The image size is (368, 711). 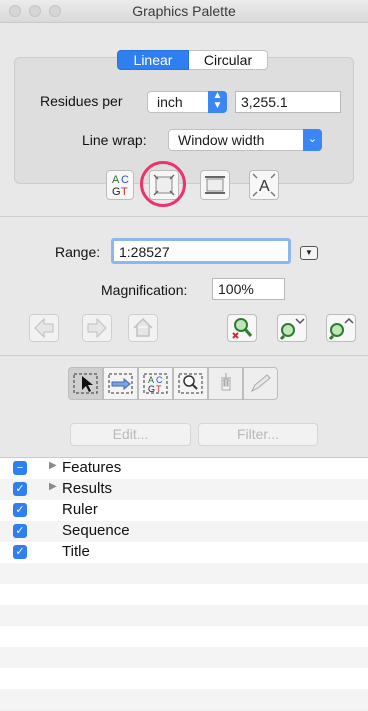 What do you see at coordinates (78, 252) in the screenshot?
I see `range-label: Range:` at bounding box center [78, 252].